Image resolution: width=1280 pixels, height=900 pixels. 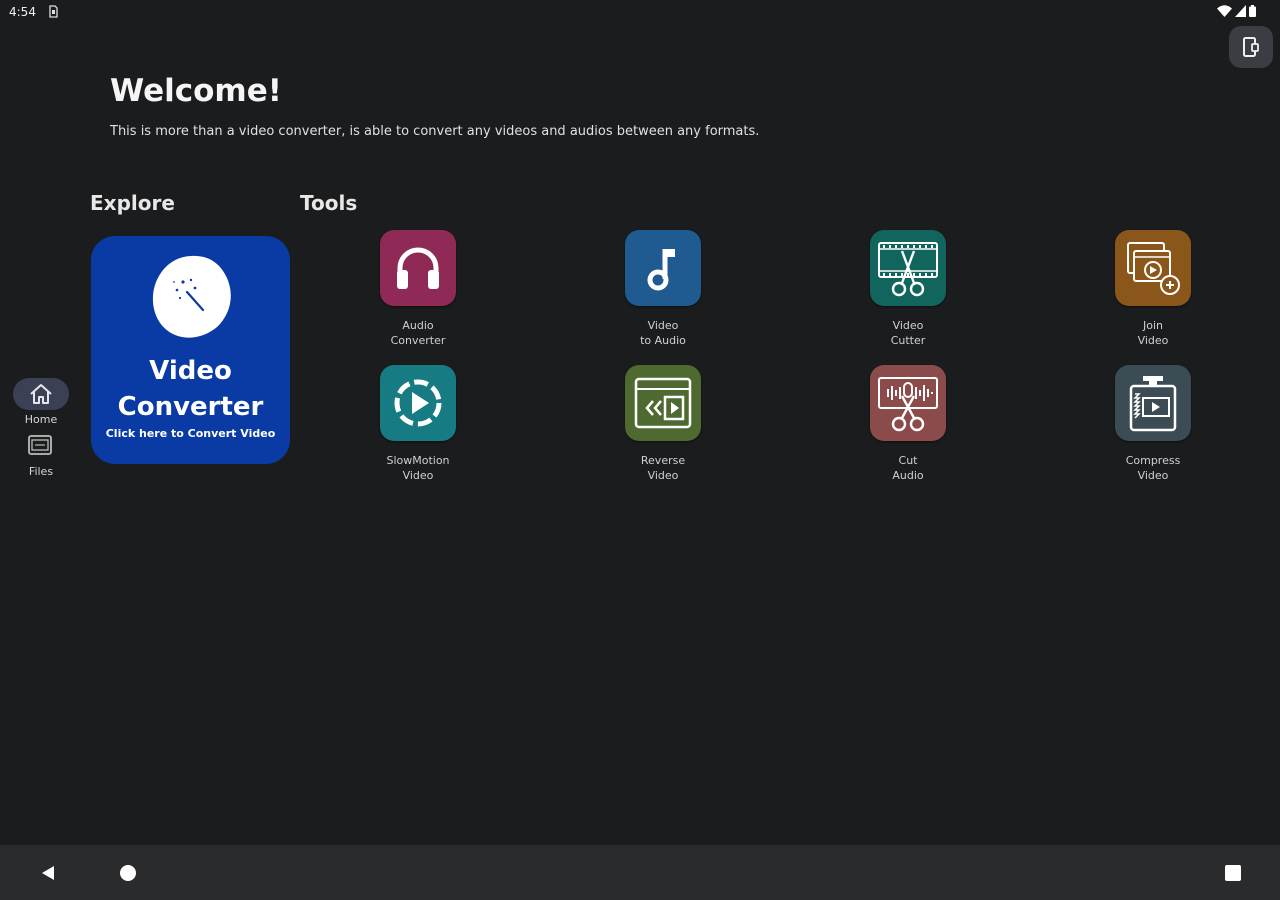 I want to click on nav-item-files: Files, so click(x=41, y=454).